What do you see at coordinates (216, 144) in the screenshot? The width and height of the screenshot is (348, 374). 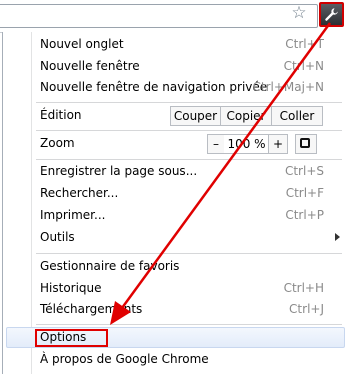 I see `zoom-out-button: –` at bounding box center [216, 144].